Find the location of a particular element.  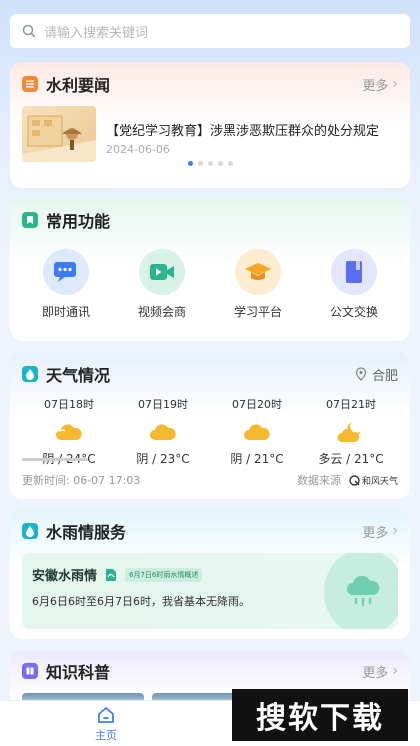

news-item-title: 【党纪学习教育】涉黑涉恶欺压群众的处分规定 is located at coordinates (243, 131).